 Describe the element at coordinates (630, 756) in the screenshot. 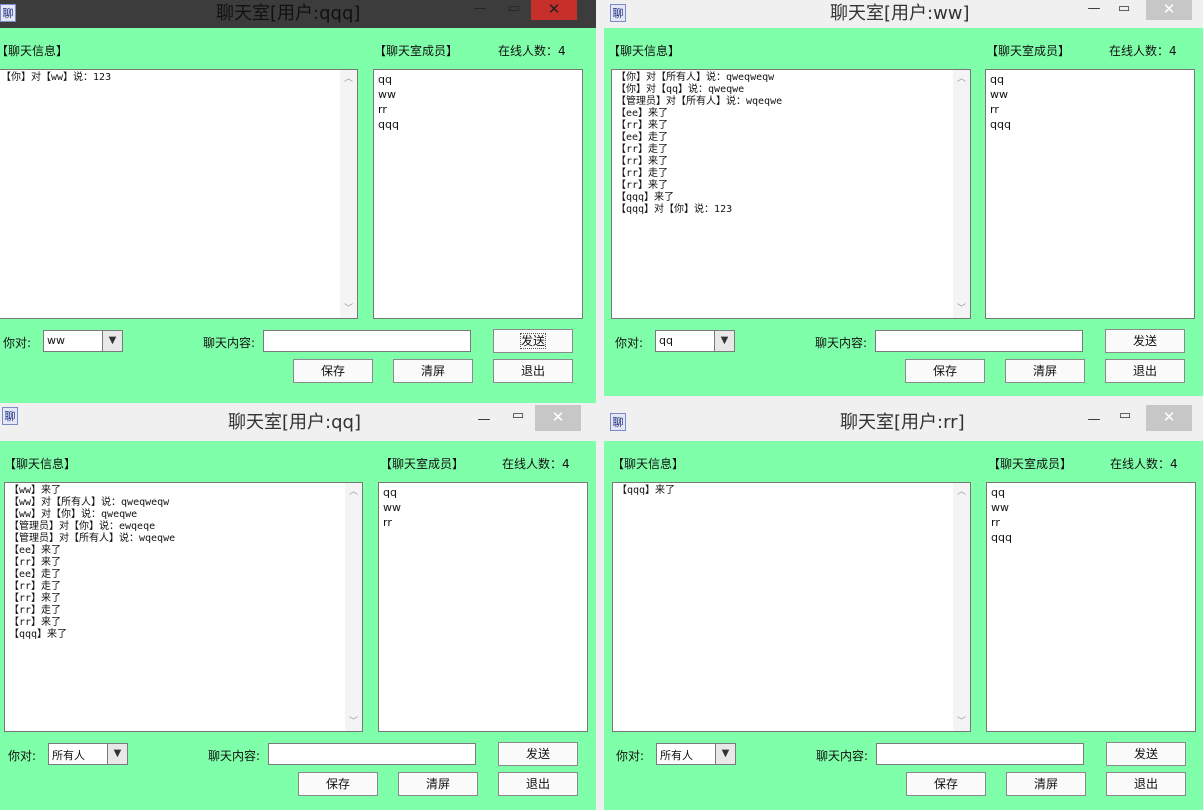

I see `to-label: 你对:` at that location.